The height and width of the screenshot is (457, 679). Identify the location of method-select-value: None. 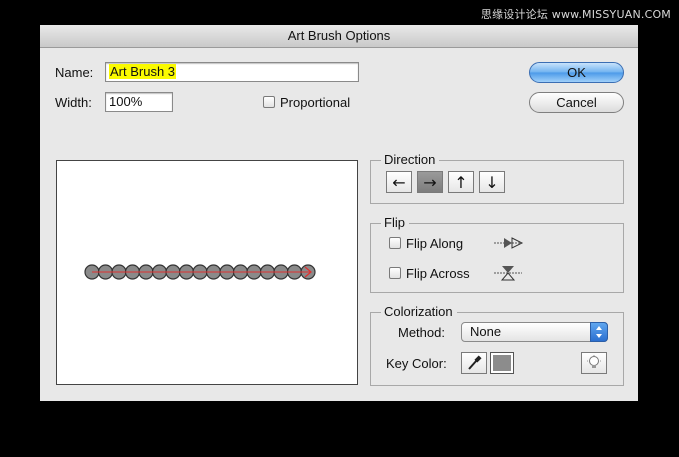
(486, 331).